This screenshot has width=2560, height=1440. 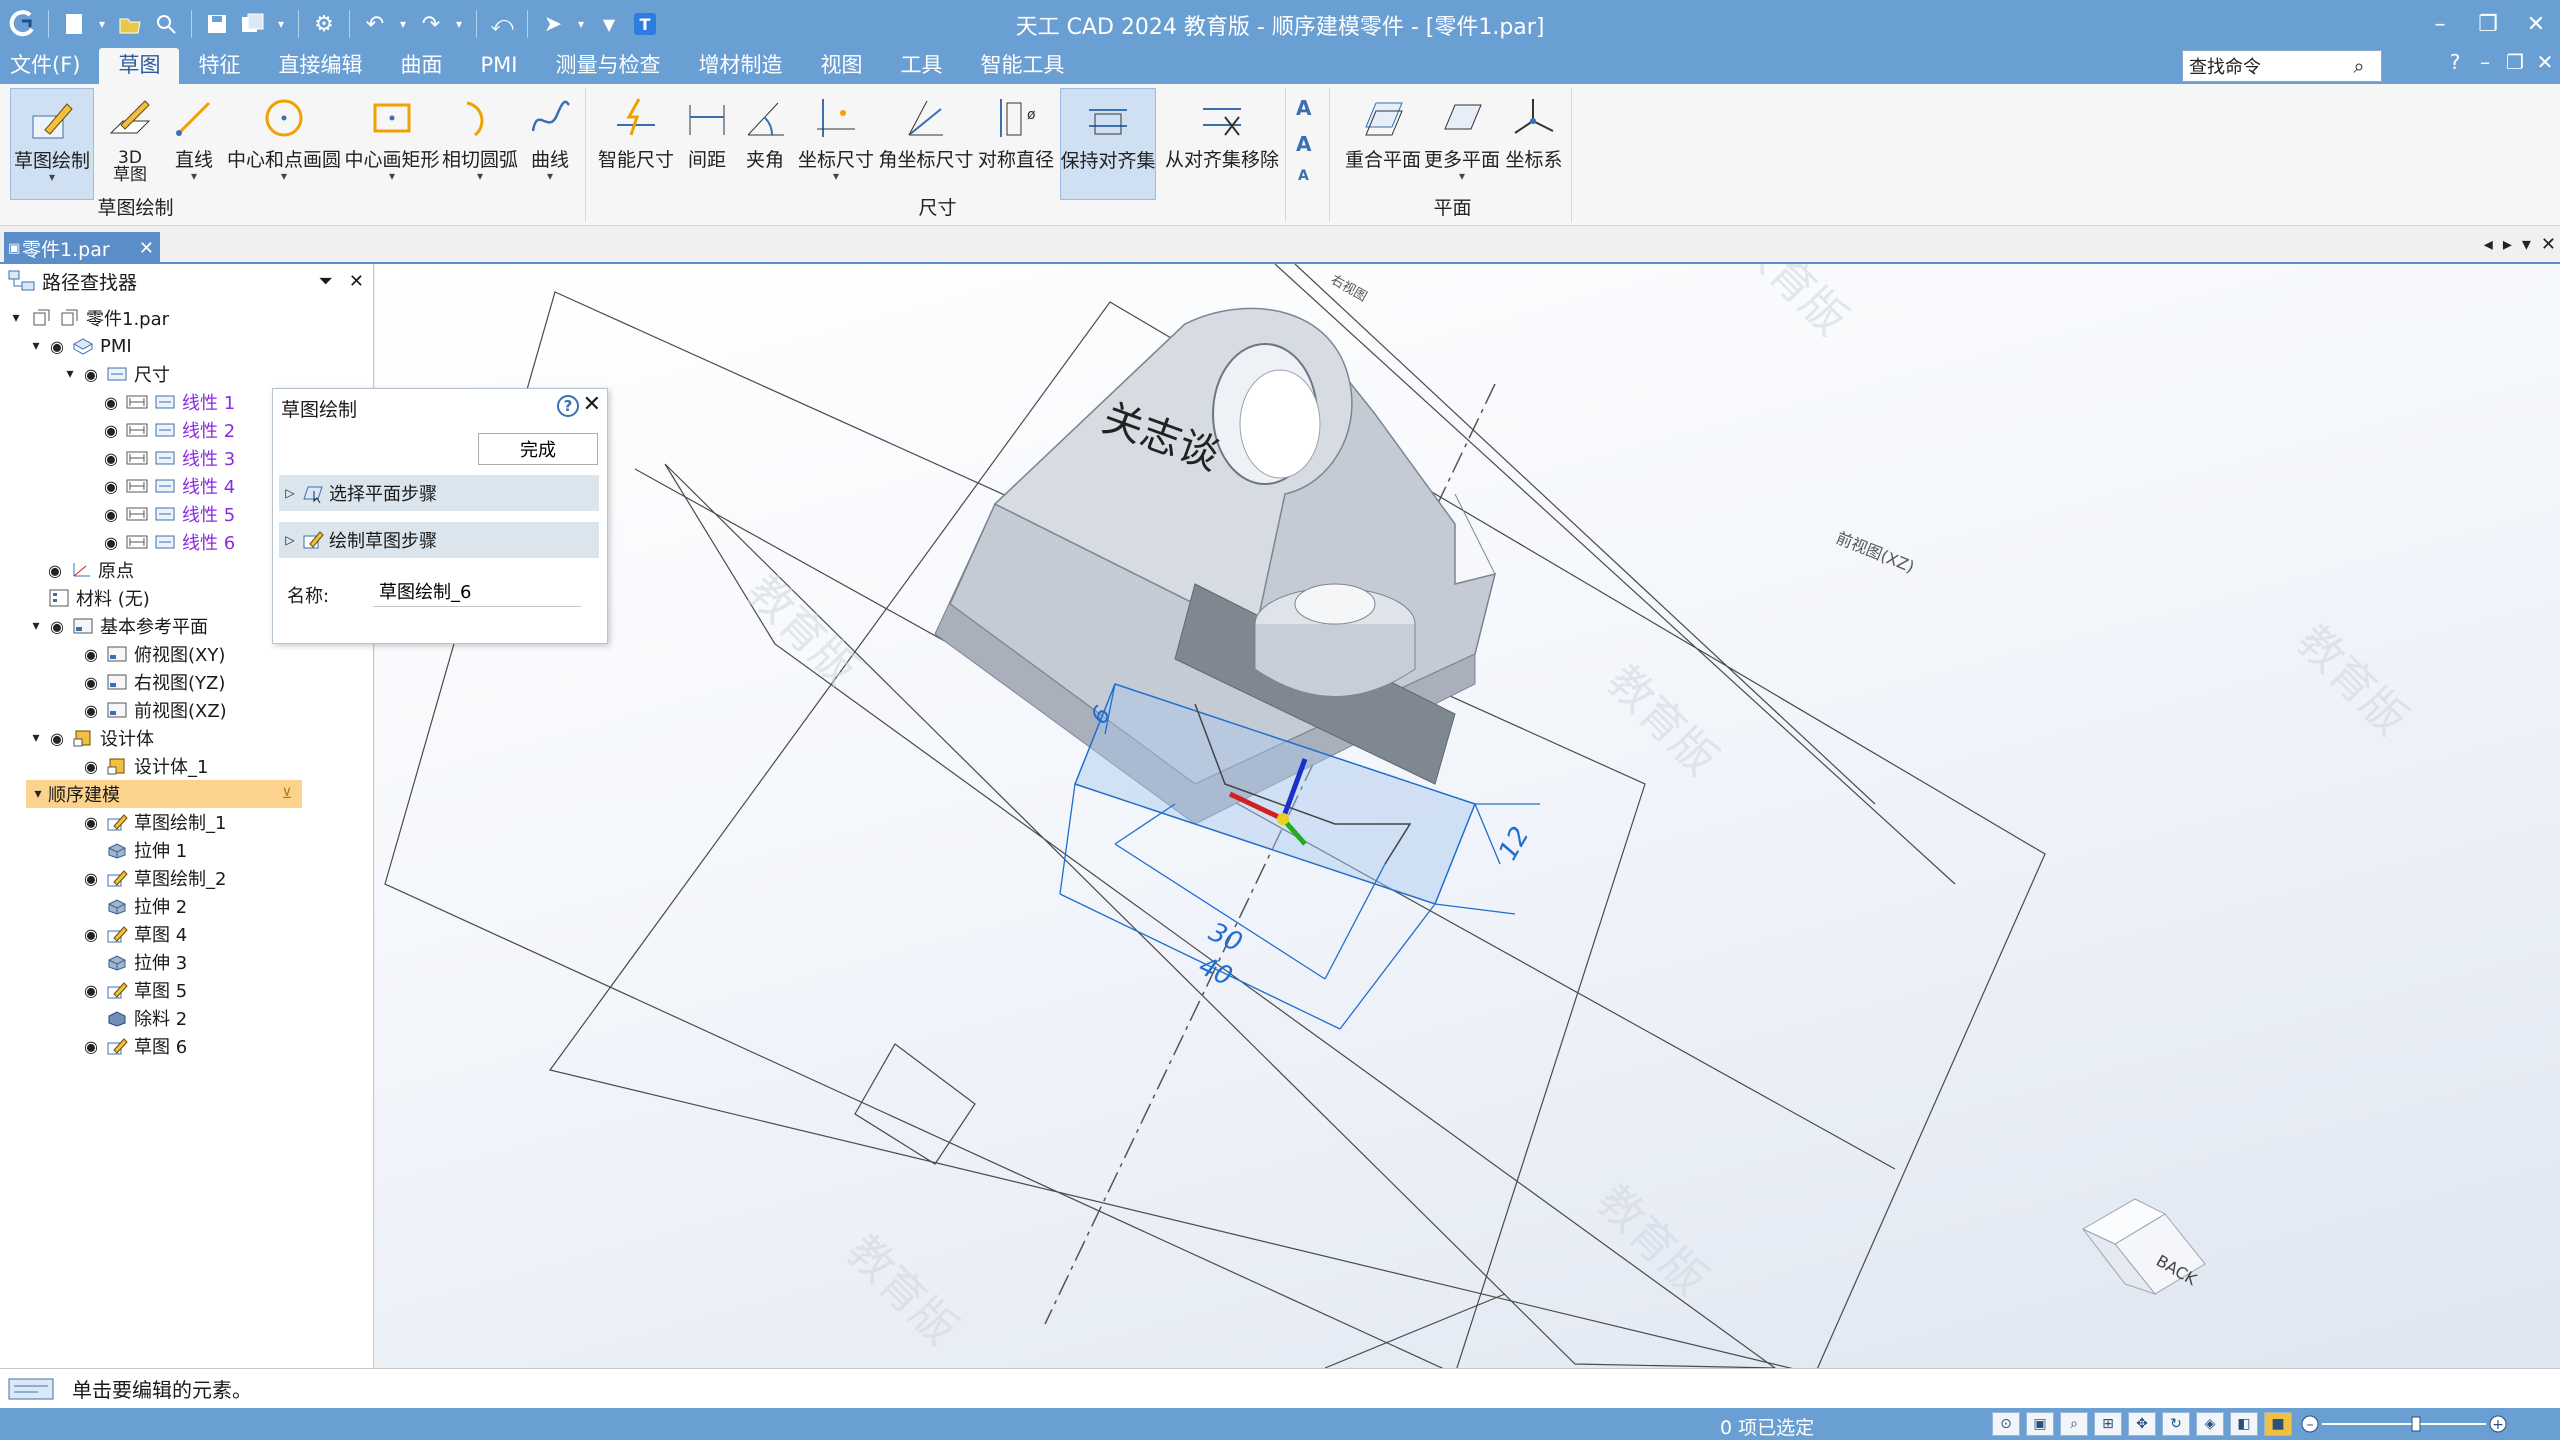 What do you see at coordinates (550, 144) in the screenshot?
I see `curve-button: 曲线 ▾` at bounding box center [550, 144].